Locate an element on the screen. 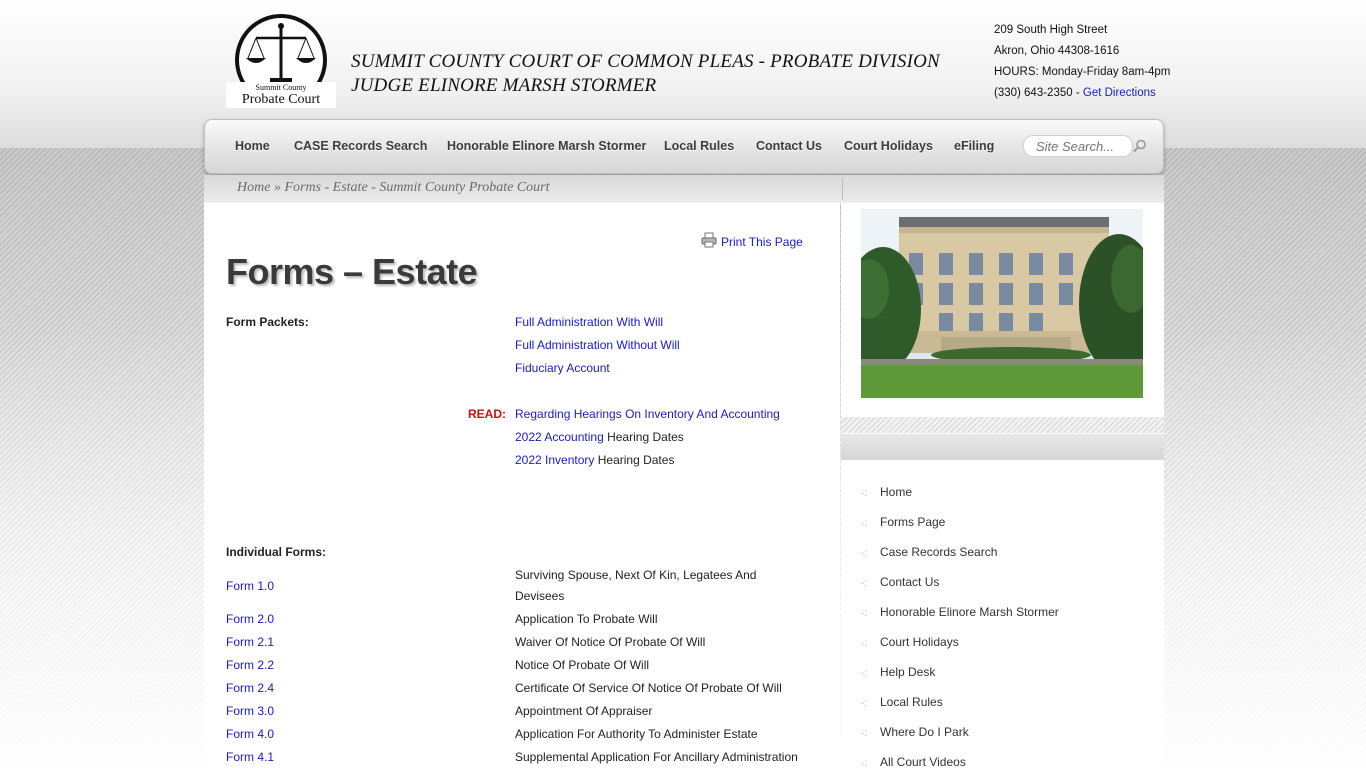 This screenshot has width=1366, height=768. phone-line: (330) 643-2350 - Get Directions is located at coordinates (1094, 93).